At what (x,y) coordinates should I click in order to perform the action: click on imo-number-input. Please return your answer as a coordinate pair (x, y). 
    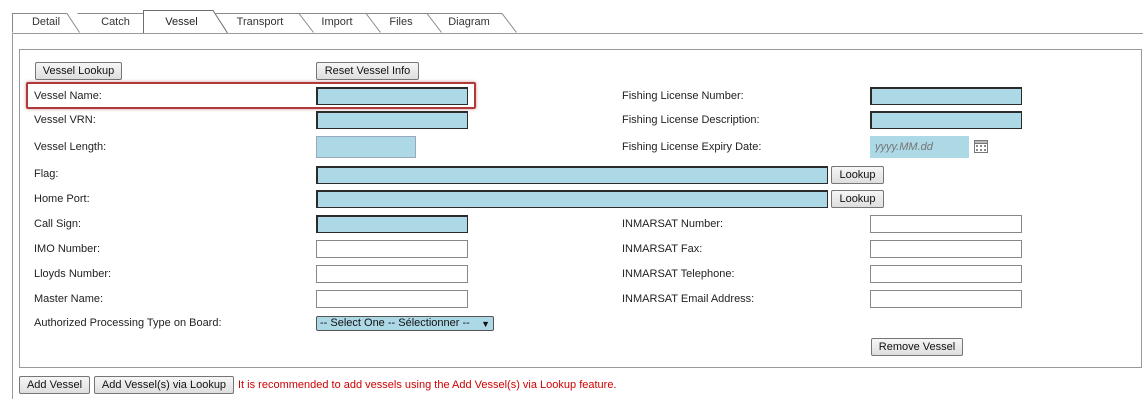
    Looking at the image, I should click on (392, 249).